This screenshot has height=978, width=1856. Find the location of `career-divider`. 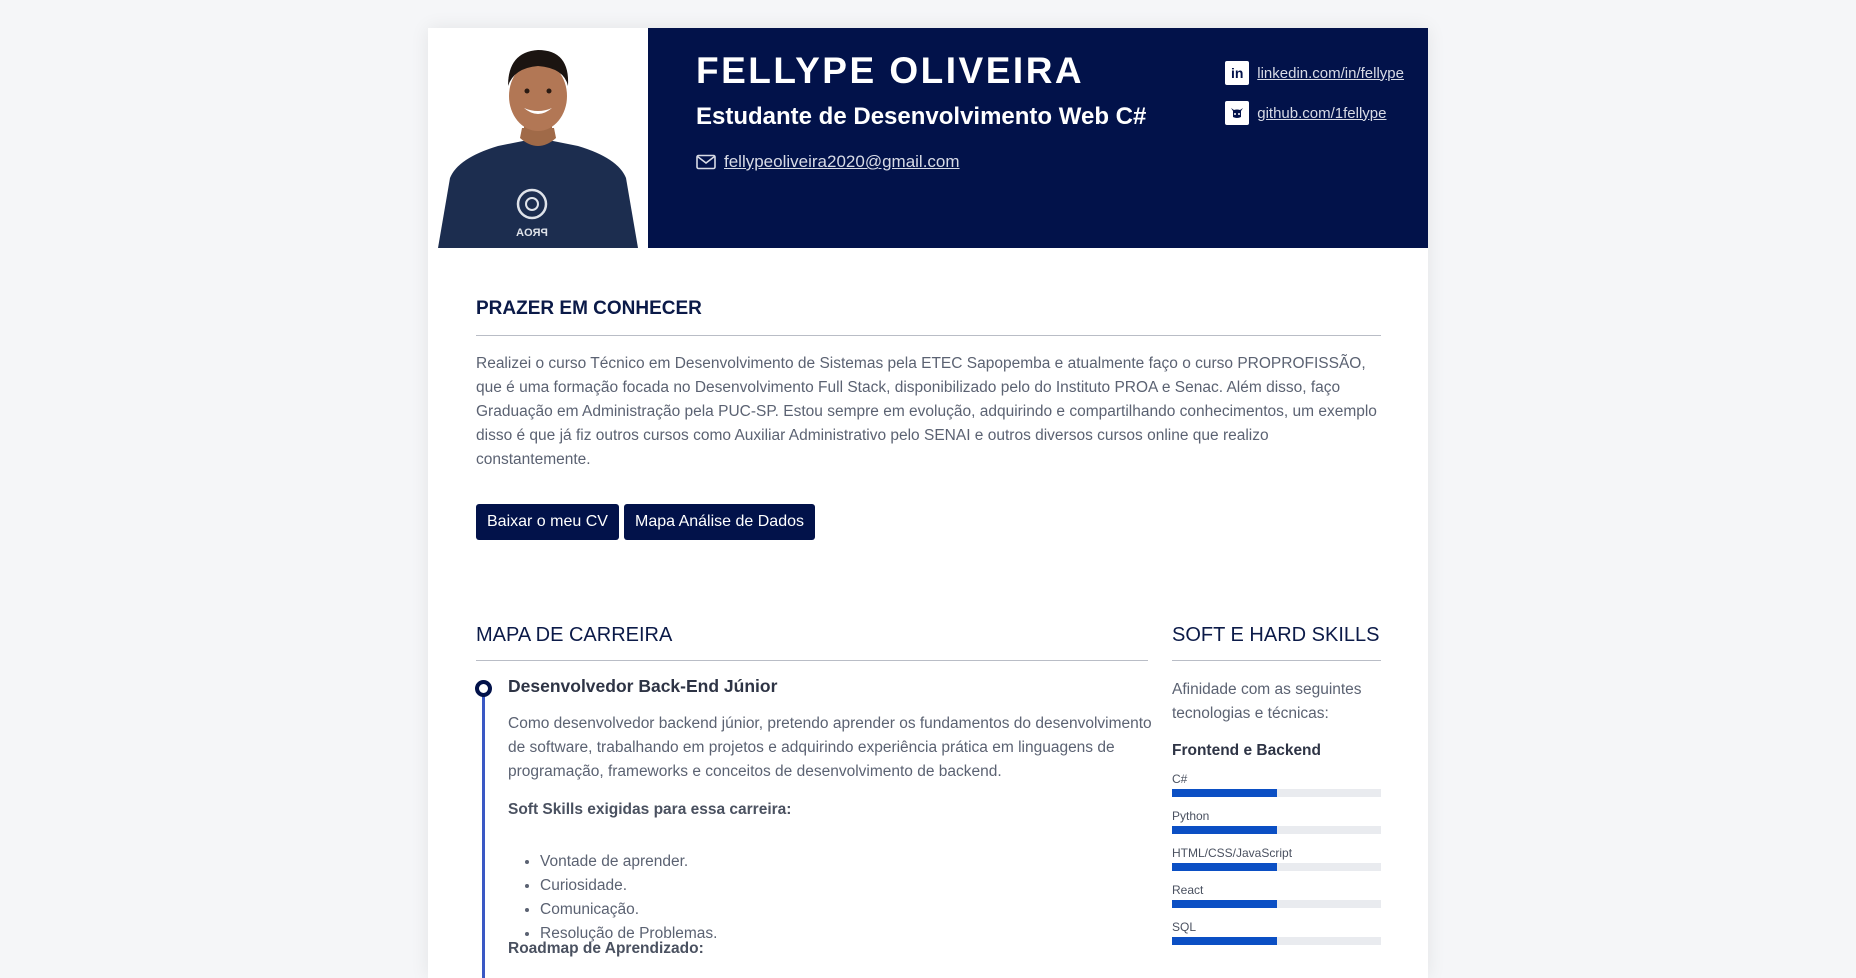

career-divider is located at coordinates (812, 660).